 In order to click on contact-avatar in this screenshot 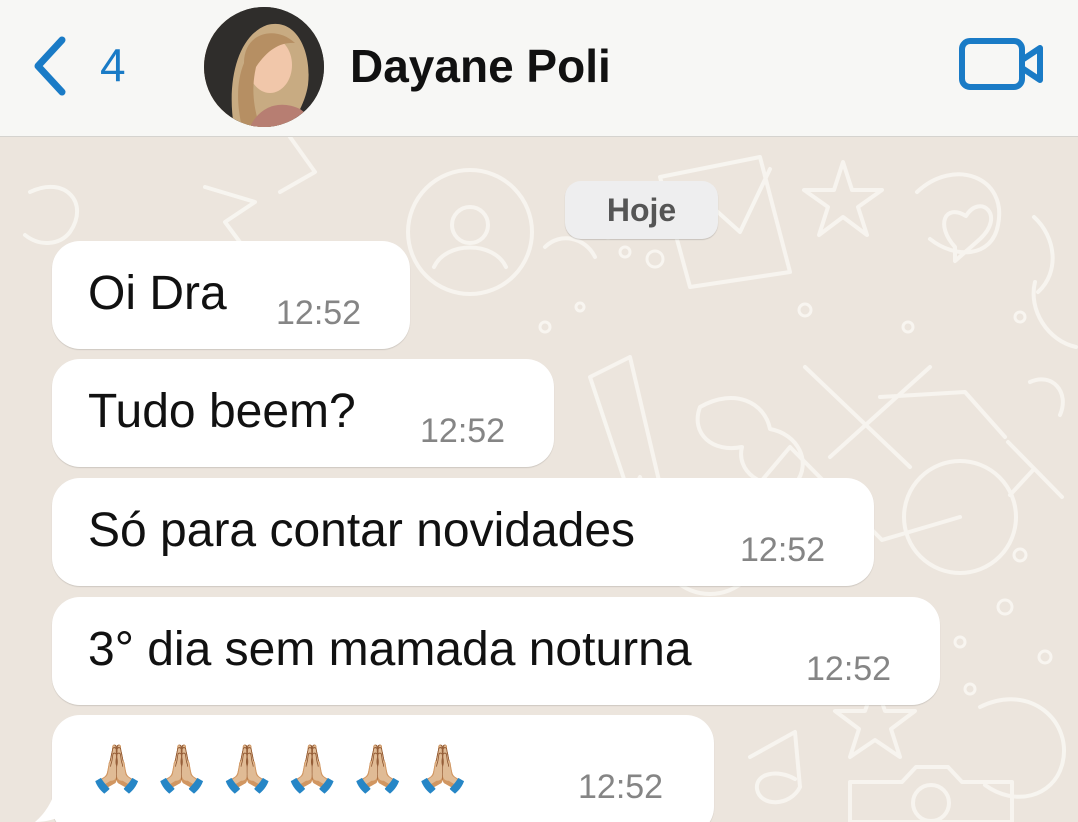, I will do `click(264, 67)`.